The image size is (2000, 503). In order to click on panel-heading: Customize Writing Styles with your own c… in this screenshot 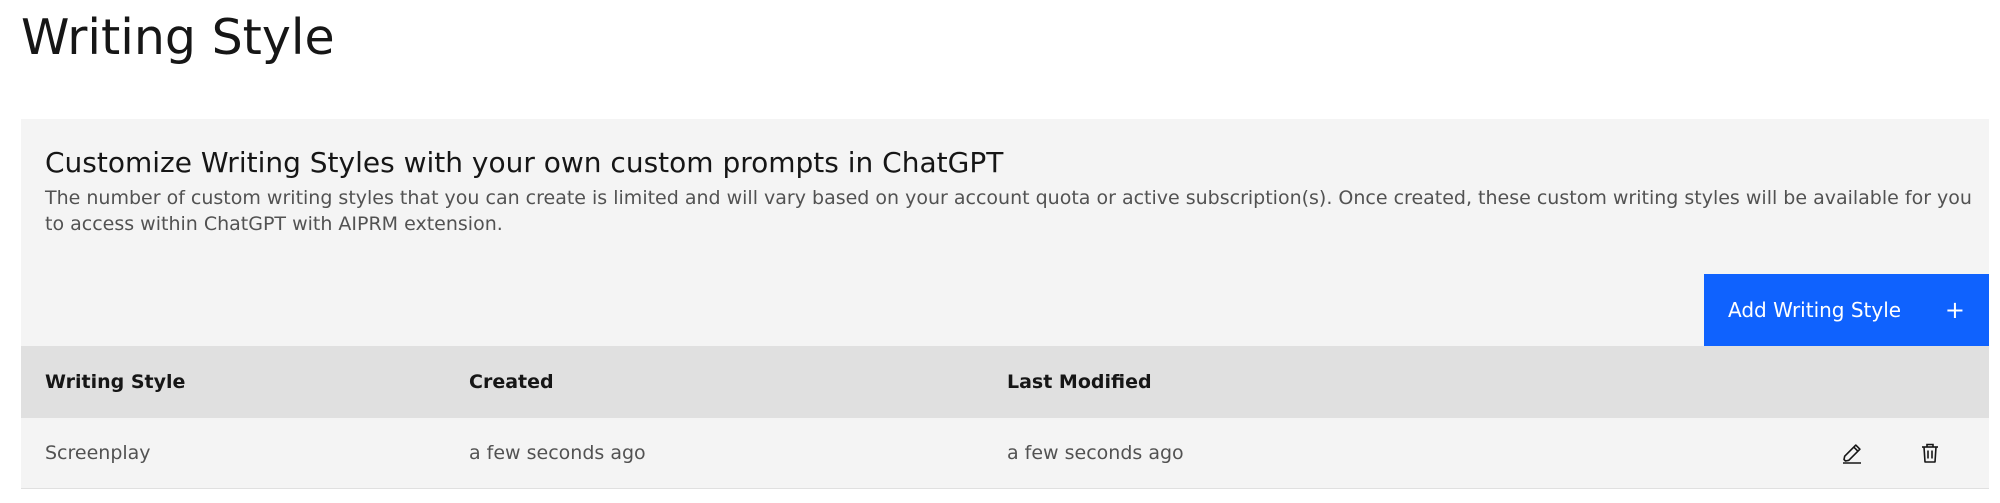, I will do `click(524, 162)`.